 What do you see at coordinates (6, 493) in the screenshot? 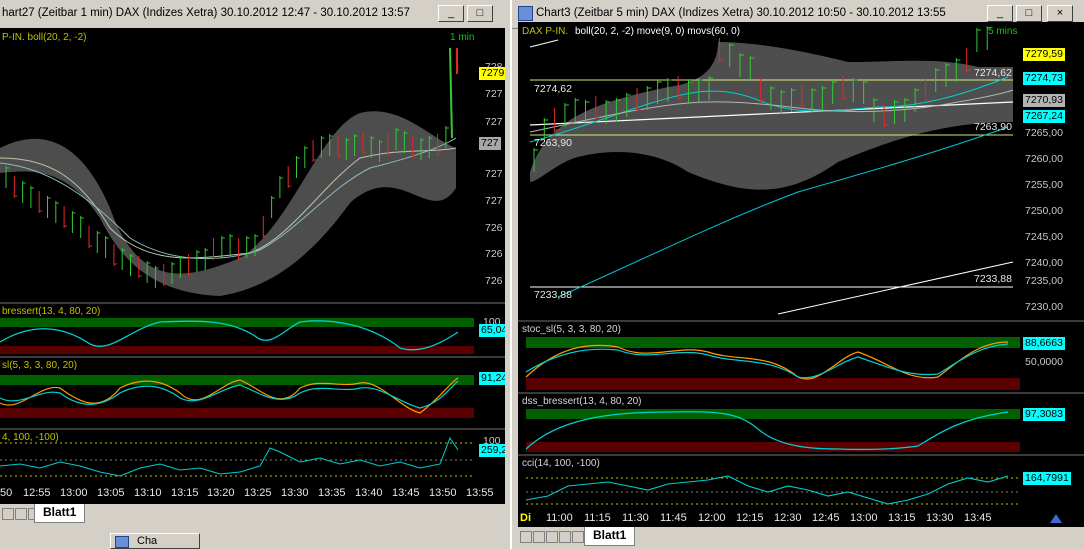
I see `time-label: 50` at bounding box center [6, 493].